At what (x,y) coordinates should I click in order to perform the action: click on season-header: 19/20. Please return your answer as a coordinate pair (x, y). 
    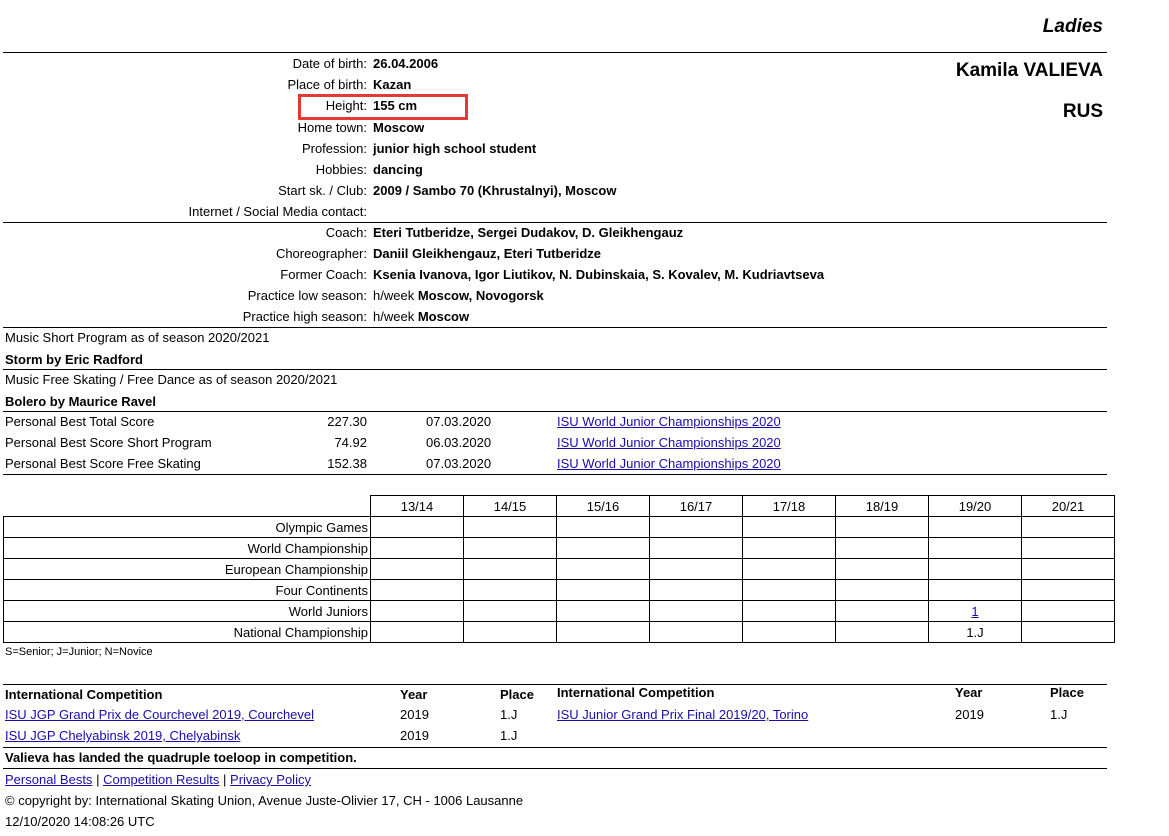
    Looking at the image, I should click on (975, 506).